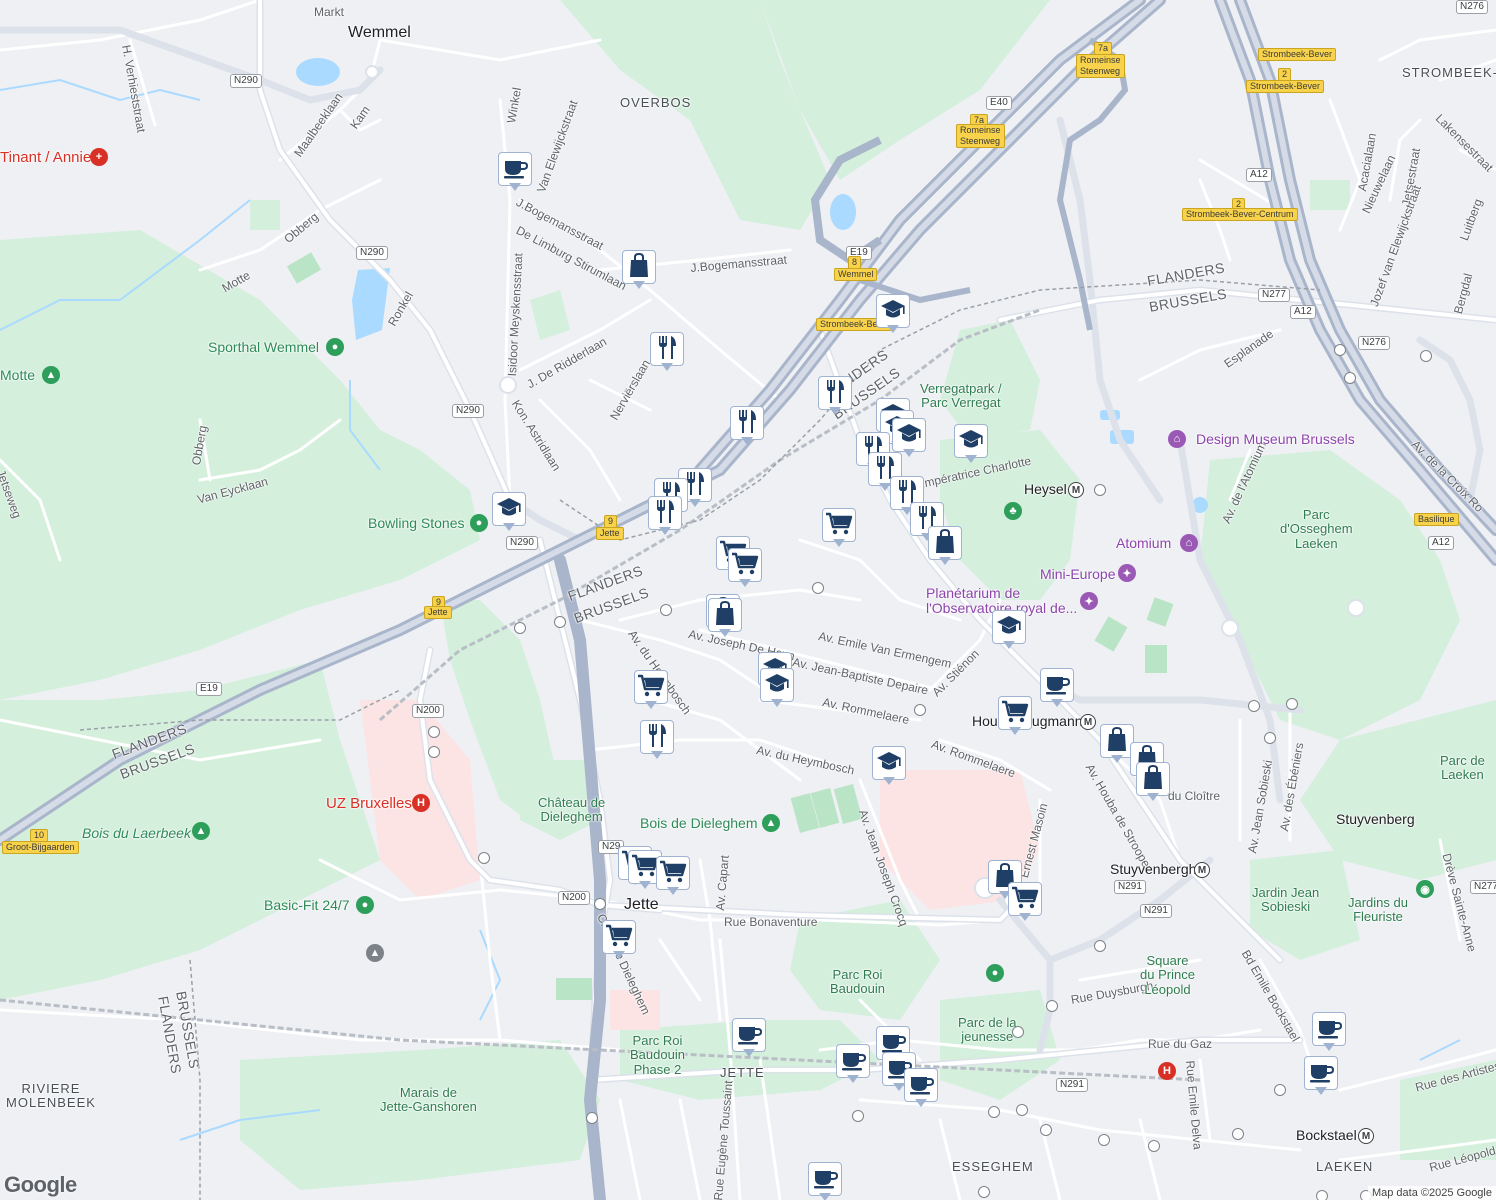 Image resolution: width=1496 pixels, height=1200 pixels. I want to click on place-label: Tinant / Annie, so click(46, 157).